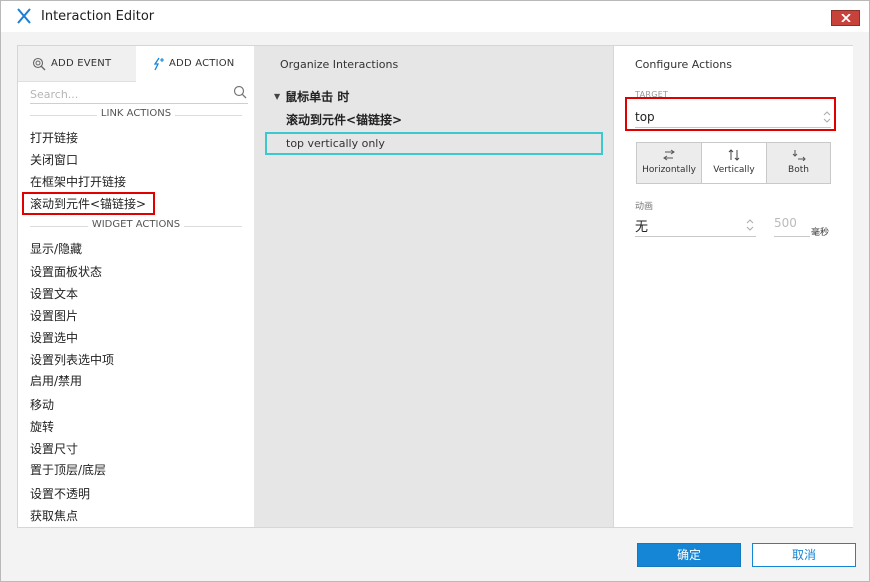  What do you see at coordinates (339, 64) in the screenshot?
I see `organize-interactions-title: Organize Interactions` at bounding box center [339, 64].